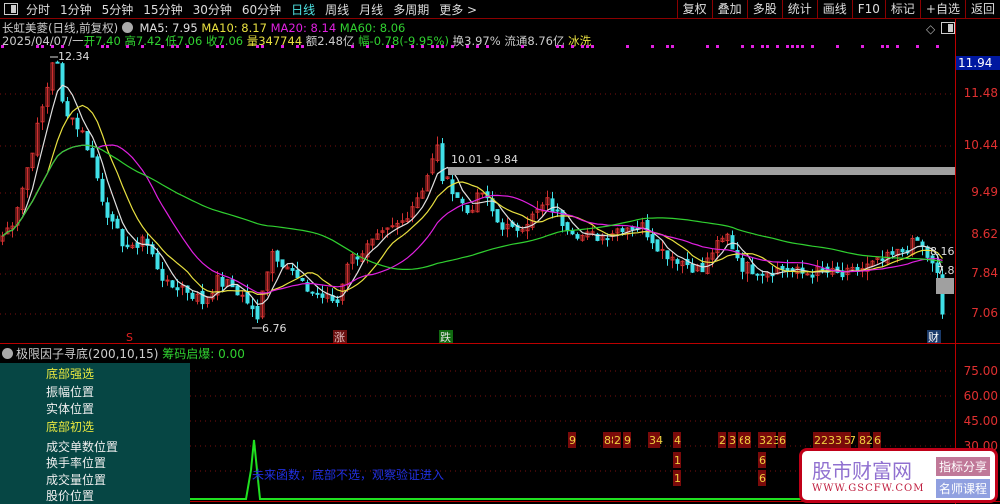 The height and width of the screenshot is (504, 1000). I want to click on indicator-value: 筹码启爆: 0.00, so click(203, 354).